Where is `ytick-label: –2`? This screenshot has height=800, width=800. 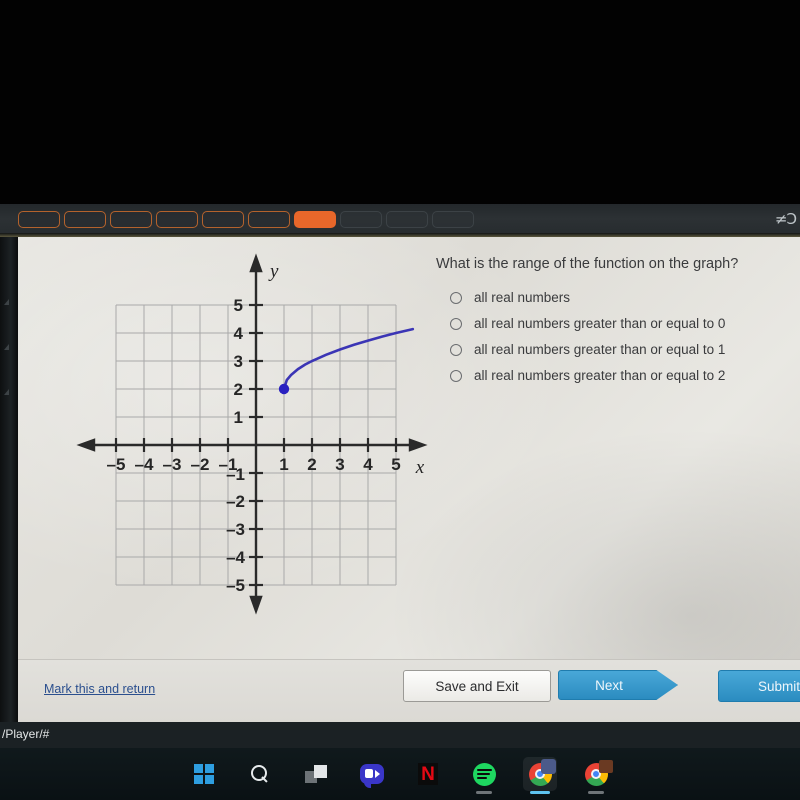 ytick-label: –2 is located at coordinates (235, 501).